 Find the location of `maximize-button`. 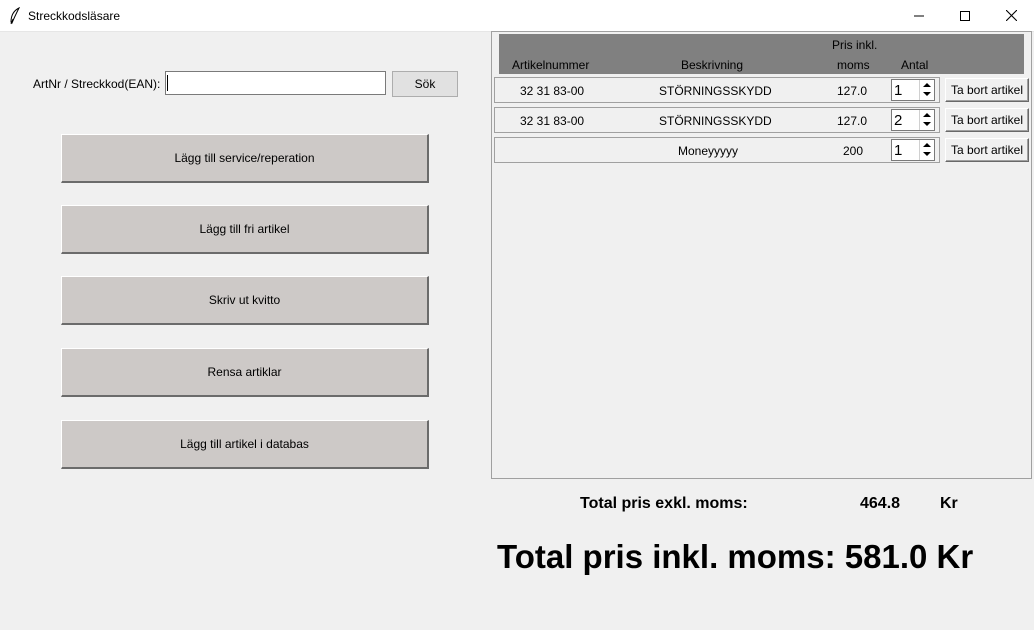

maximize-button is located at coordinates (965, 15).